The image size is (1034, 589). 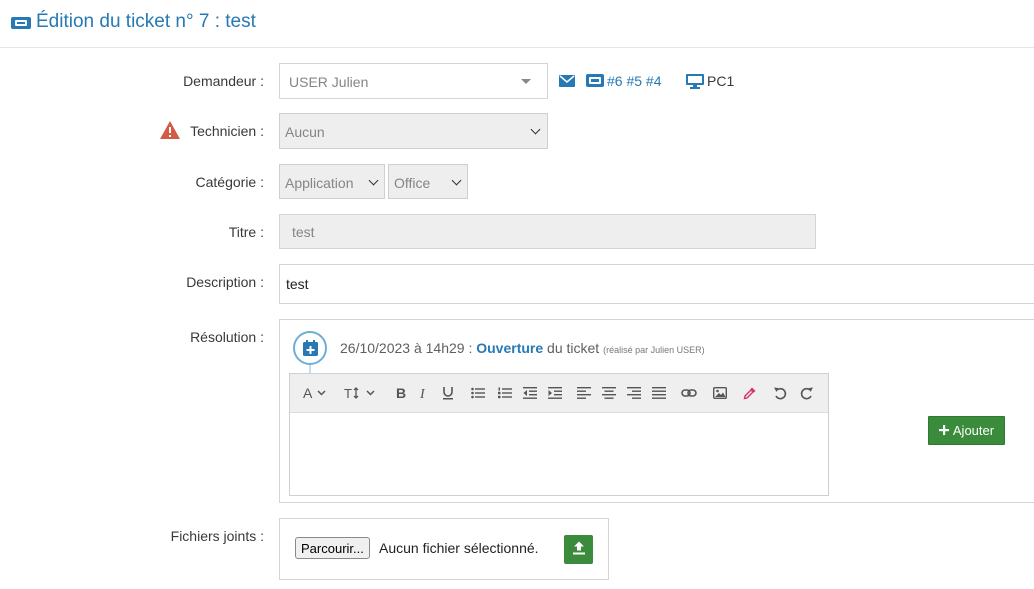 What do you see at coordinates (517, 24) in the screenshot?
I see `page-header: Édition du ticket n° 7 : test` at bounding box center [517, 24].